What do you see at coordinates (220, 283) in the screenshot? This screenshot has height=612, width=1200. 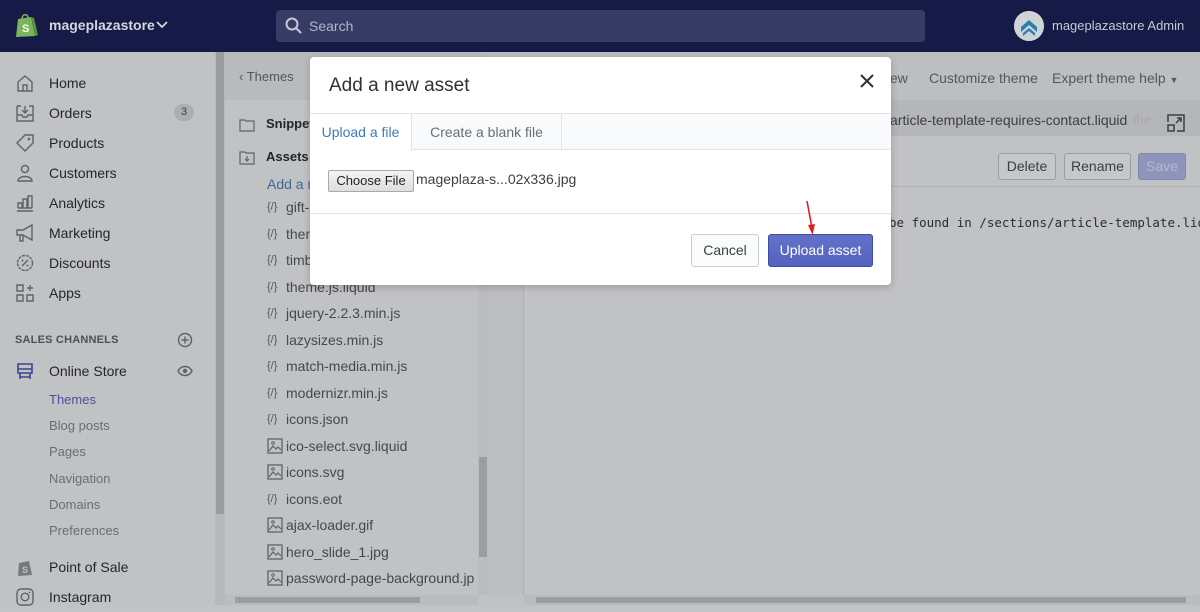 I see `sidebar-scrollbar-thumb` at bounding box center [220, 283].